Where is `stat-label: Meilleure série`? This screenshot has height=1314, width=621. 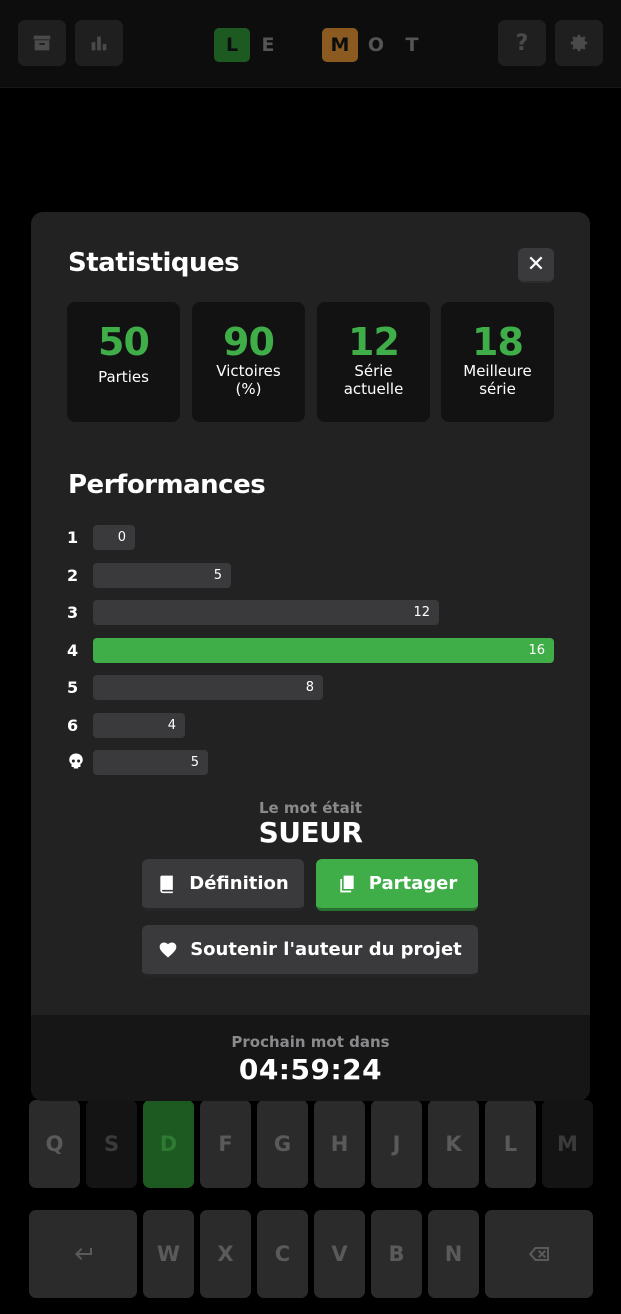 stat-label: Meilleure série is located at coordinates (497, 380).